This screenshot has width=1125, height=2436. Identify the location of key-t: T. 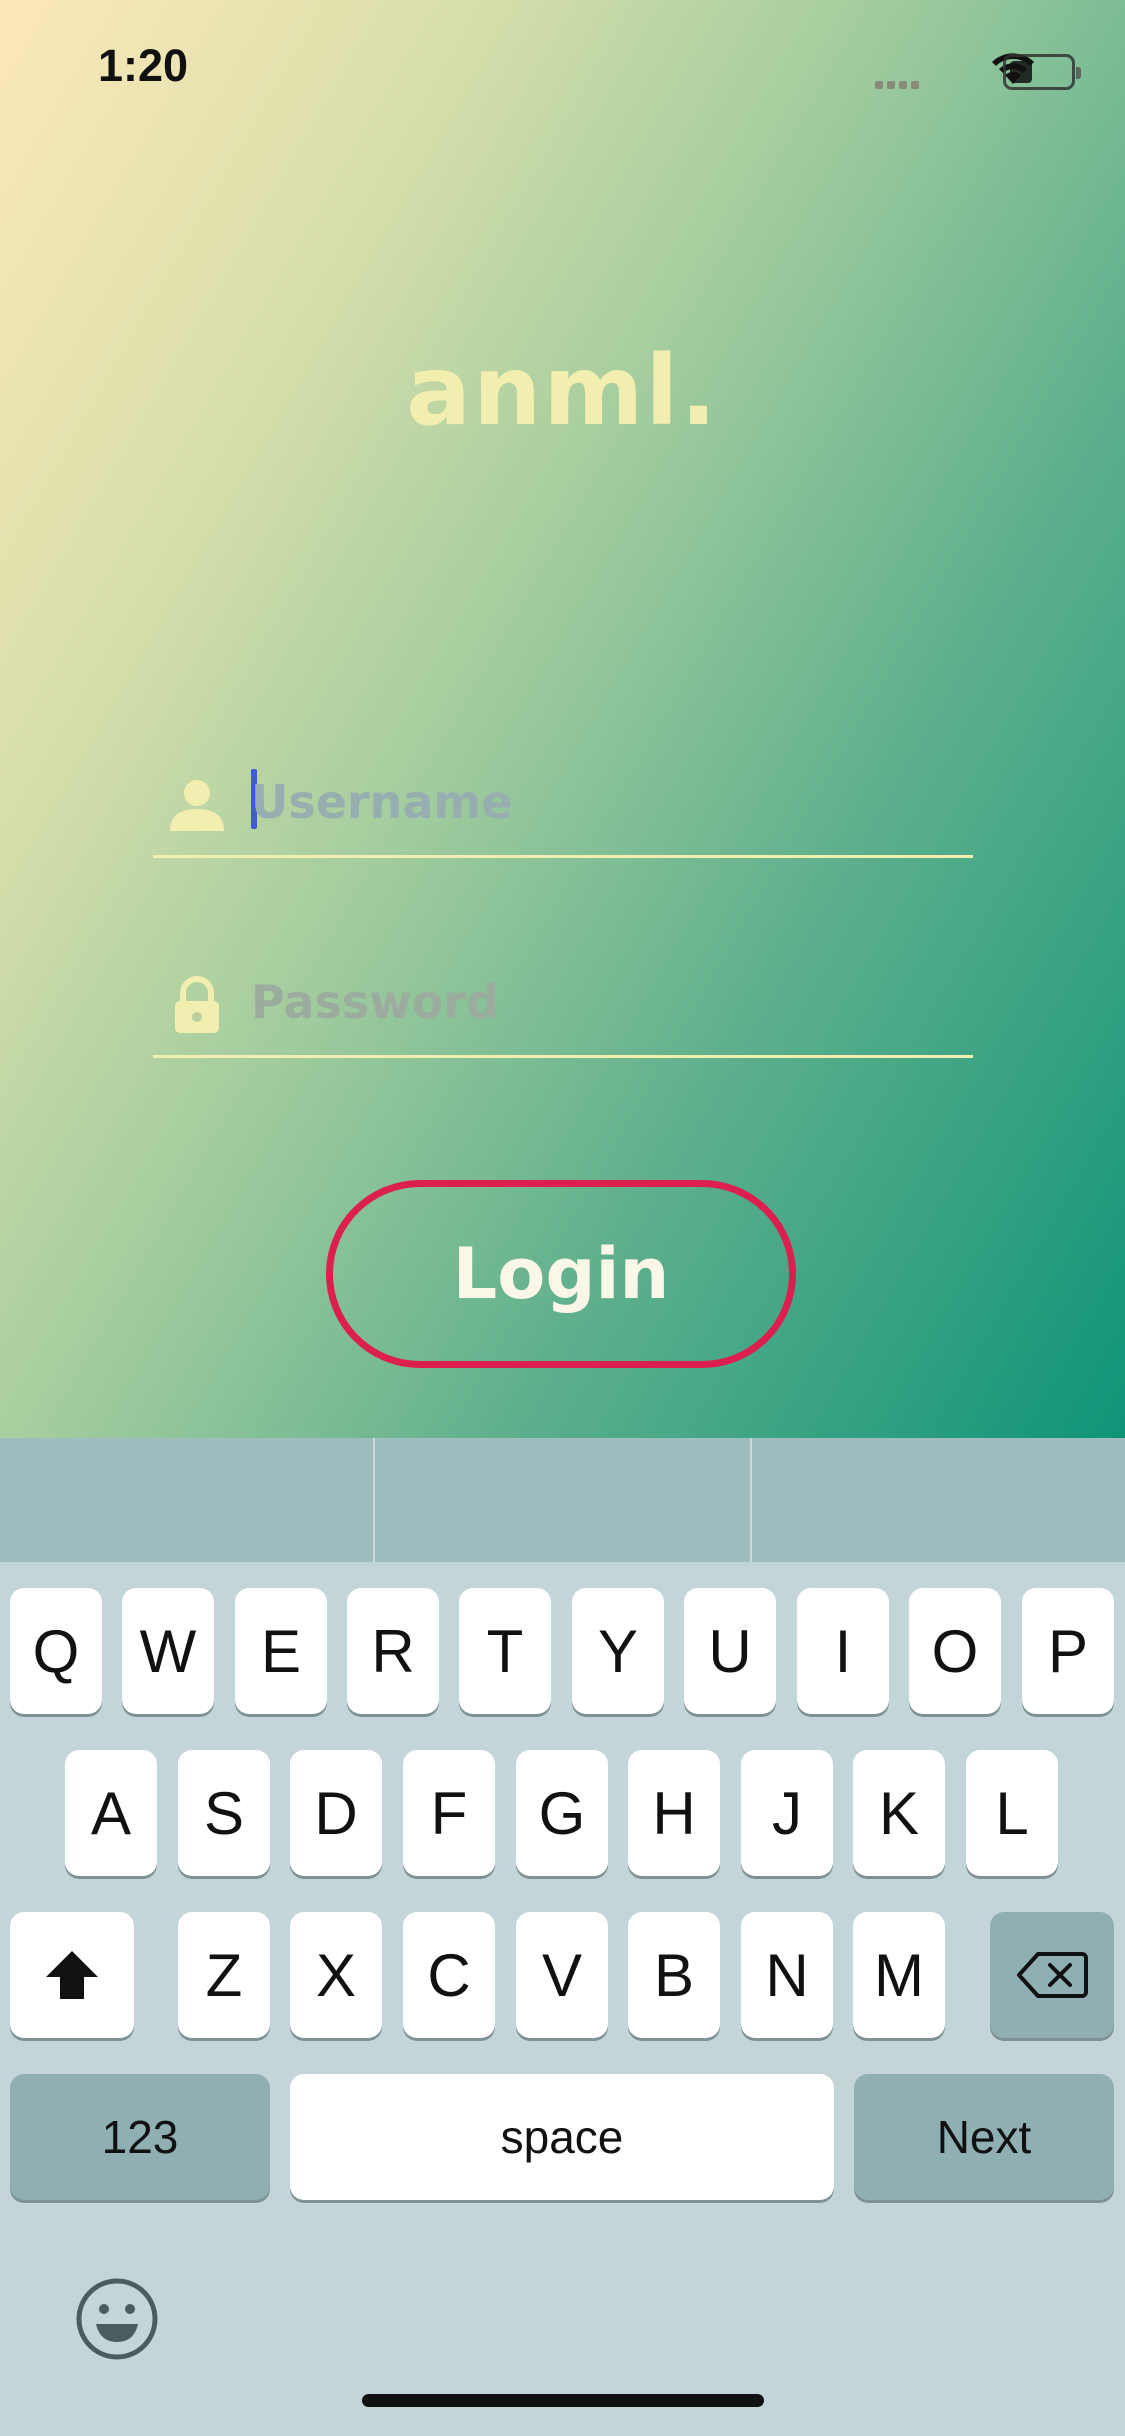
(505, 1651).